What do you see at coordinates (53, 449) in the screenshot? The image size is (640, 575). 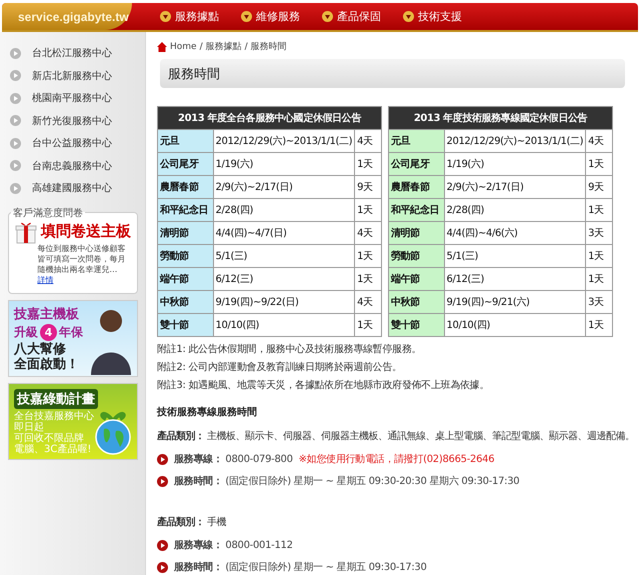 I see `banner-text: 電腦、3C產品喔!` at bounding box center [53, 449].